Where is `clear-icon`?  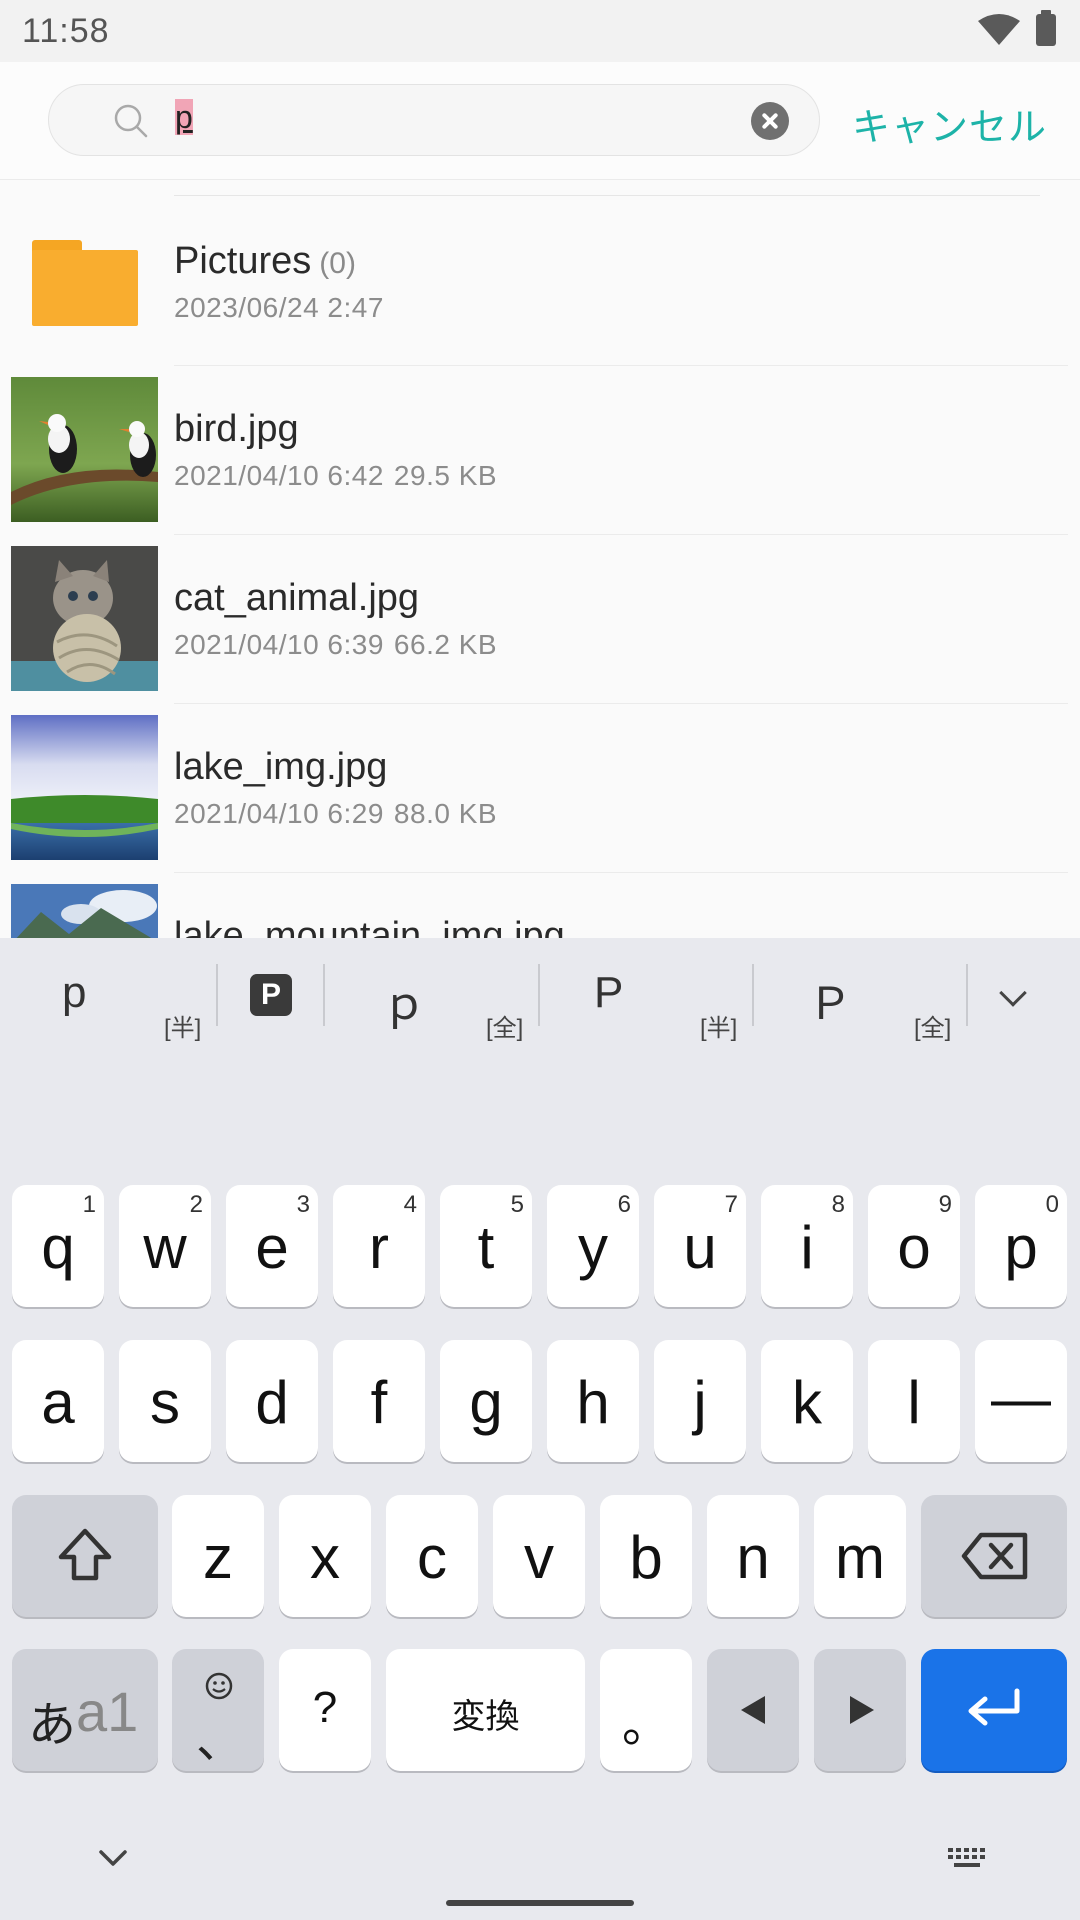 clear-icon is located at coordinates (770, 121).